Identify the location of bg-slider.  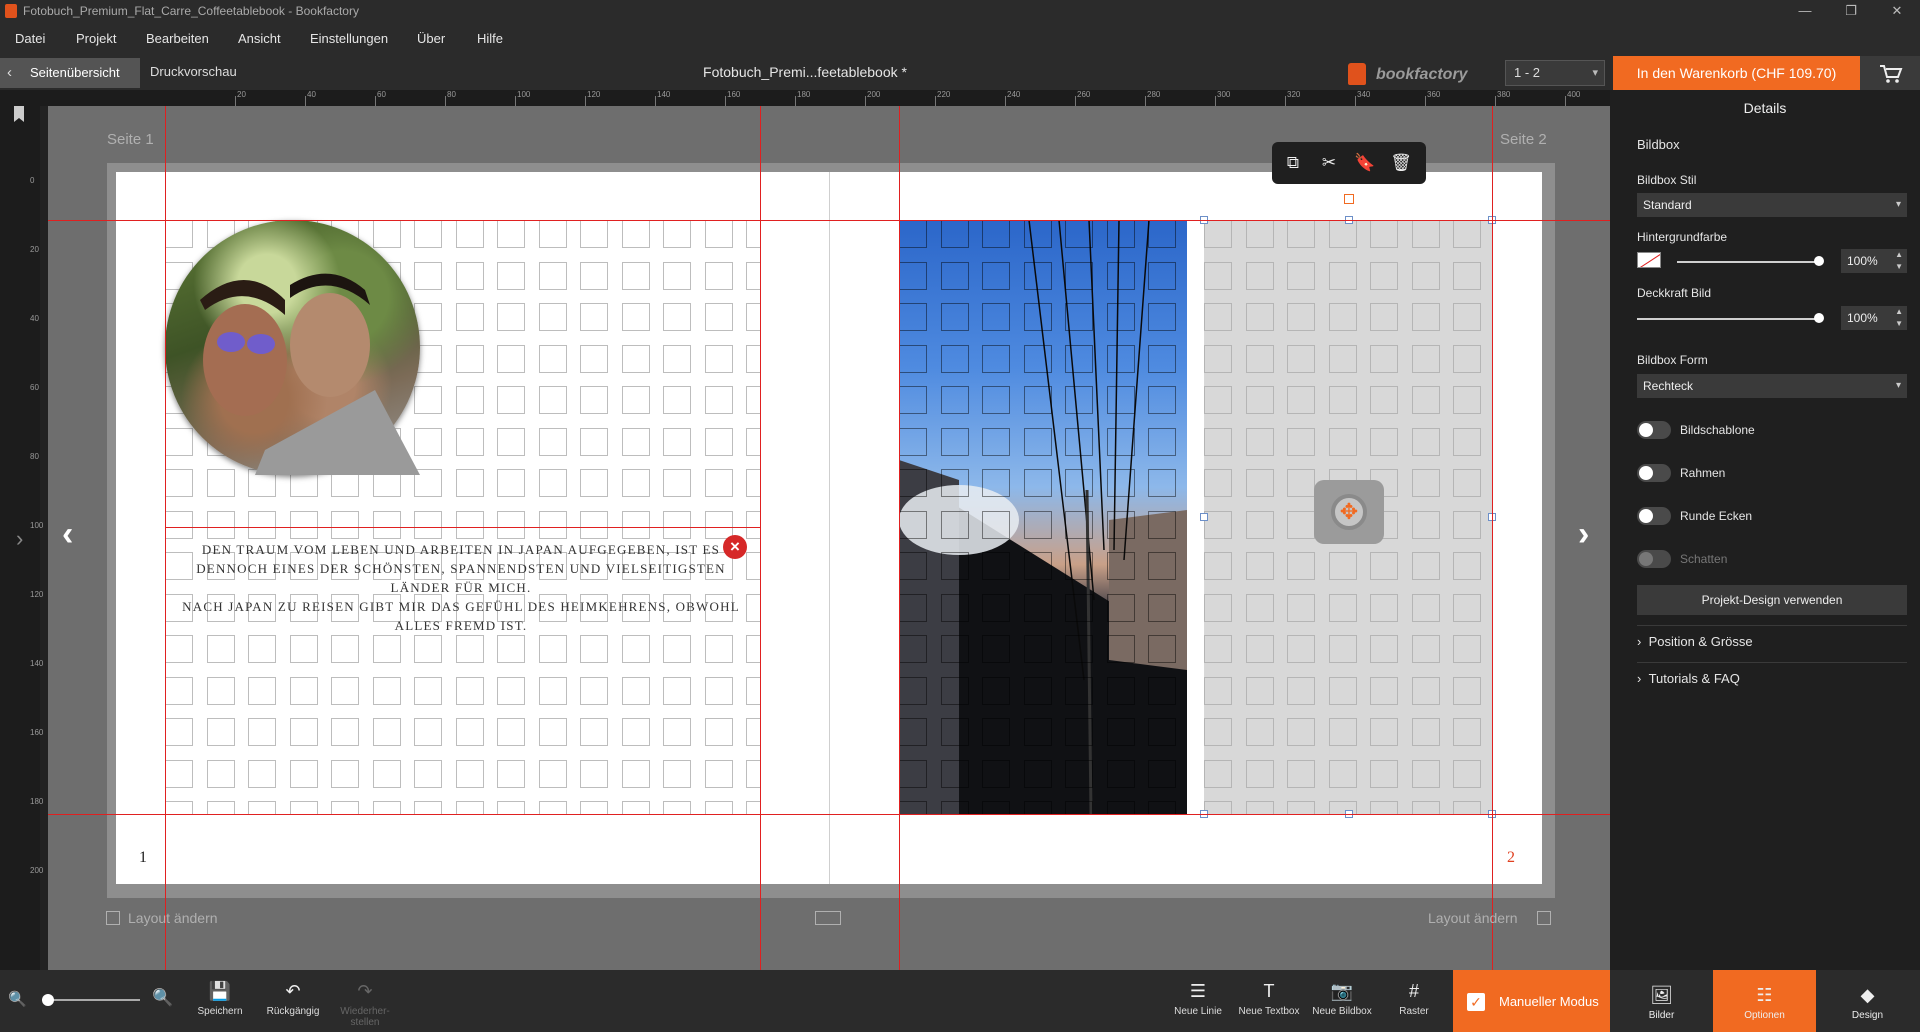
(1748, 262).